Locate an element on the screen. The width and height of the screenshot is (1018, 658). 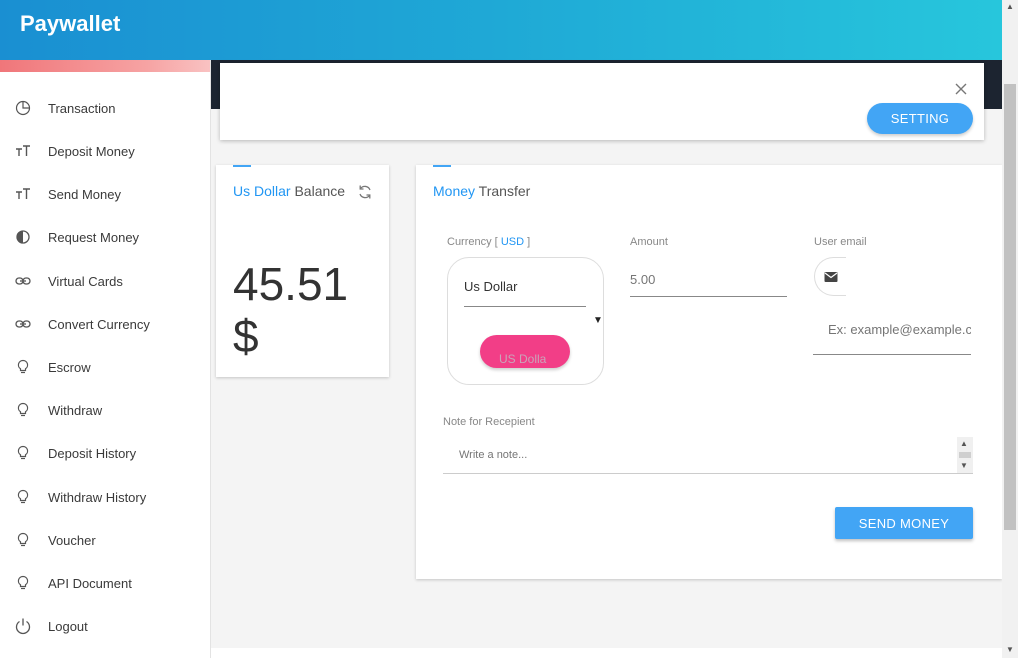
sidebar-item-label: Logout is located at coordinates (68, 626).